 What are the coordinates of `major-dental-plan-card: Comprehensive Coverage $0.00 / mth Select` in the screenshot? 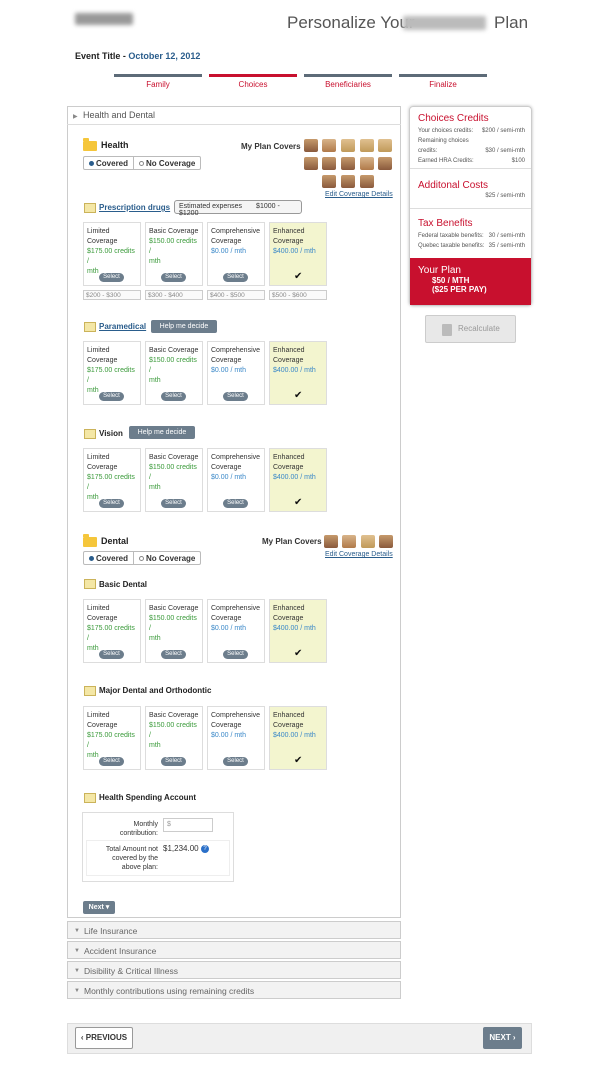 It's located at (236, 738).